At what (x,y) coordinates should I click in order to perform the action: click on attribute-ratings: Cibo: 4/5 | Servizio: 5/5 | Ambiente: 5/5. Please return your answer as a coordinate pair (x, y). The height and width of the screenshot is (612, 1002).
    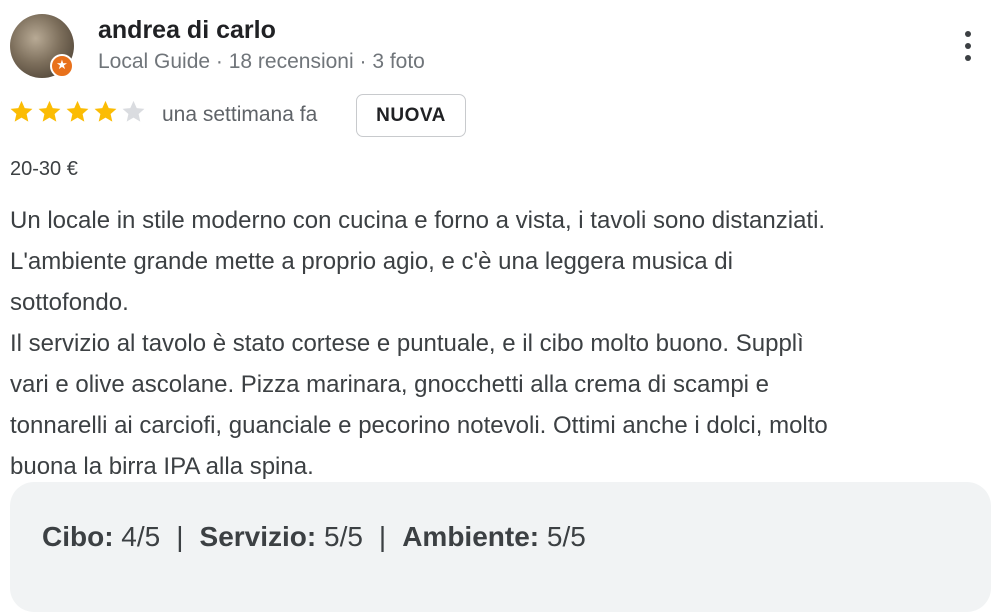
    Looking at the image, I should click on (314, 537).